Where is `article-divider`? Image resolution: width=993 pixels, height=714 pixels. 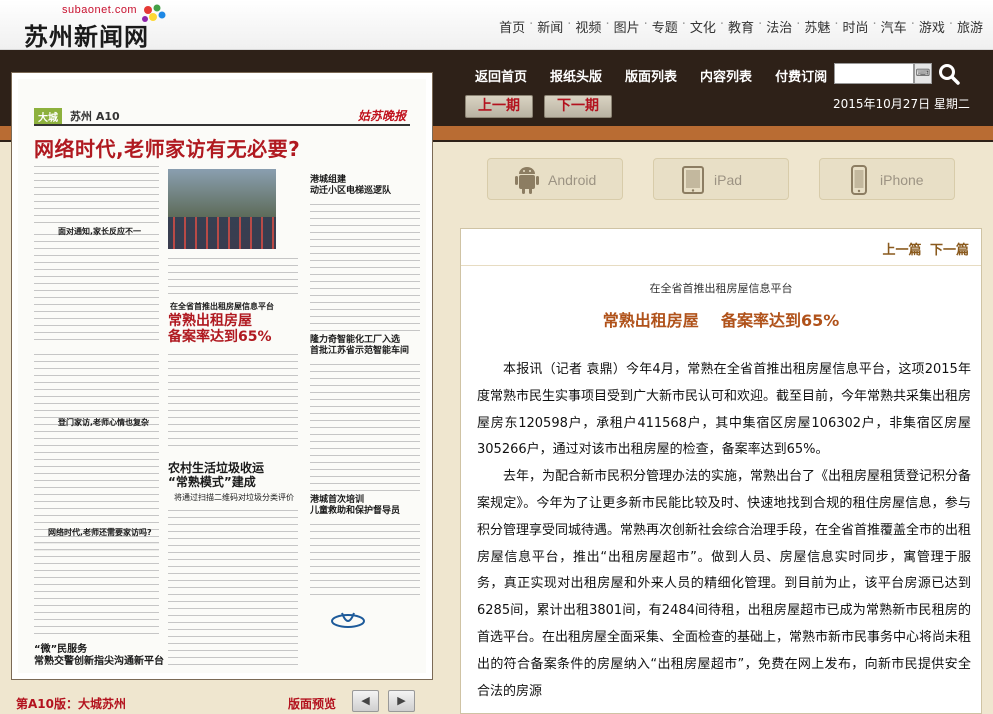
article-divider is located at coordinates (721, 265).